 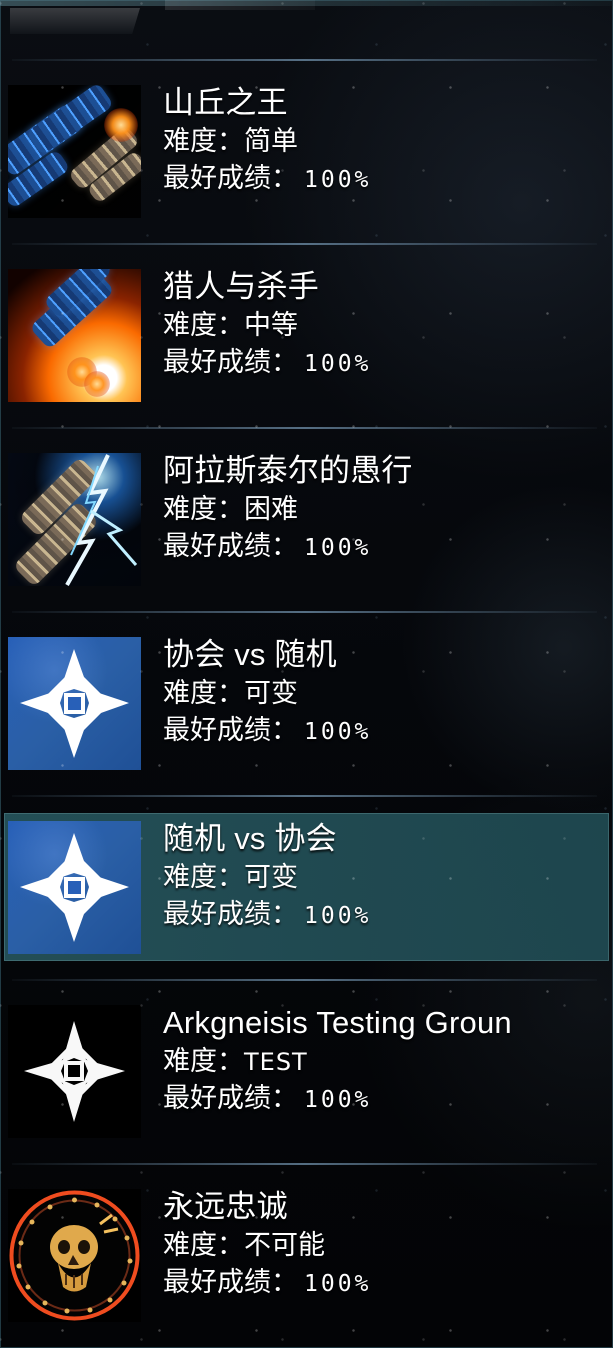 What do you see at coordinates (225, 102) in the screenshot?
I see `mission-title: 山丘之王` at bounding box center [225, 102].